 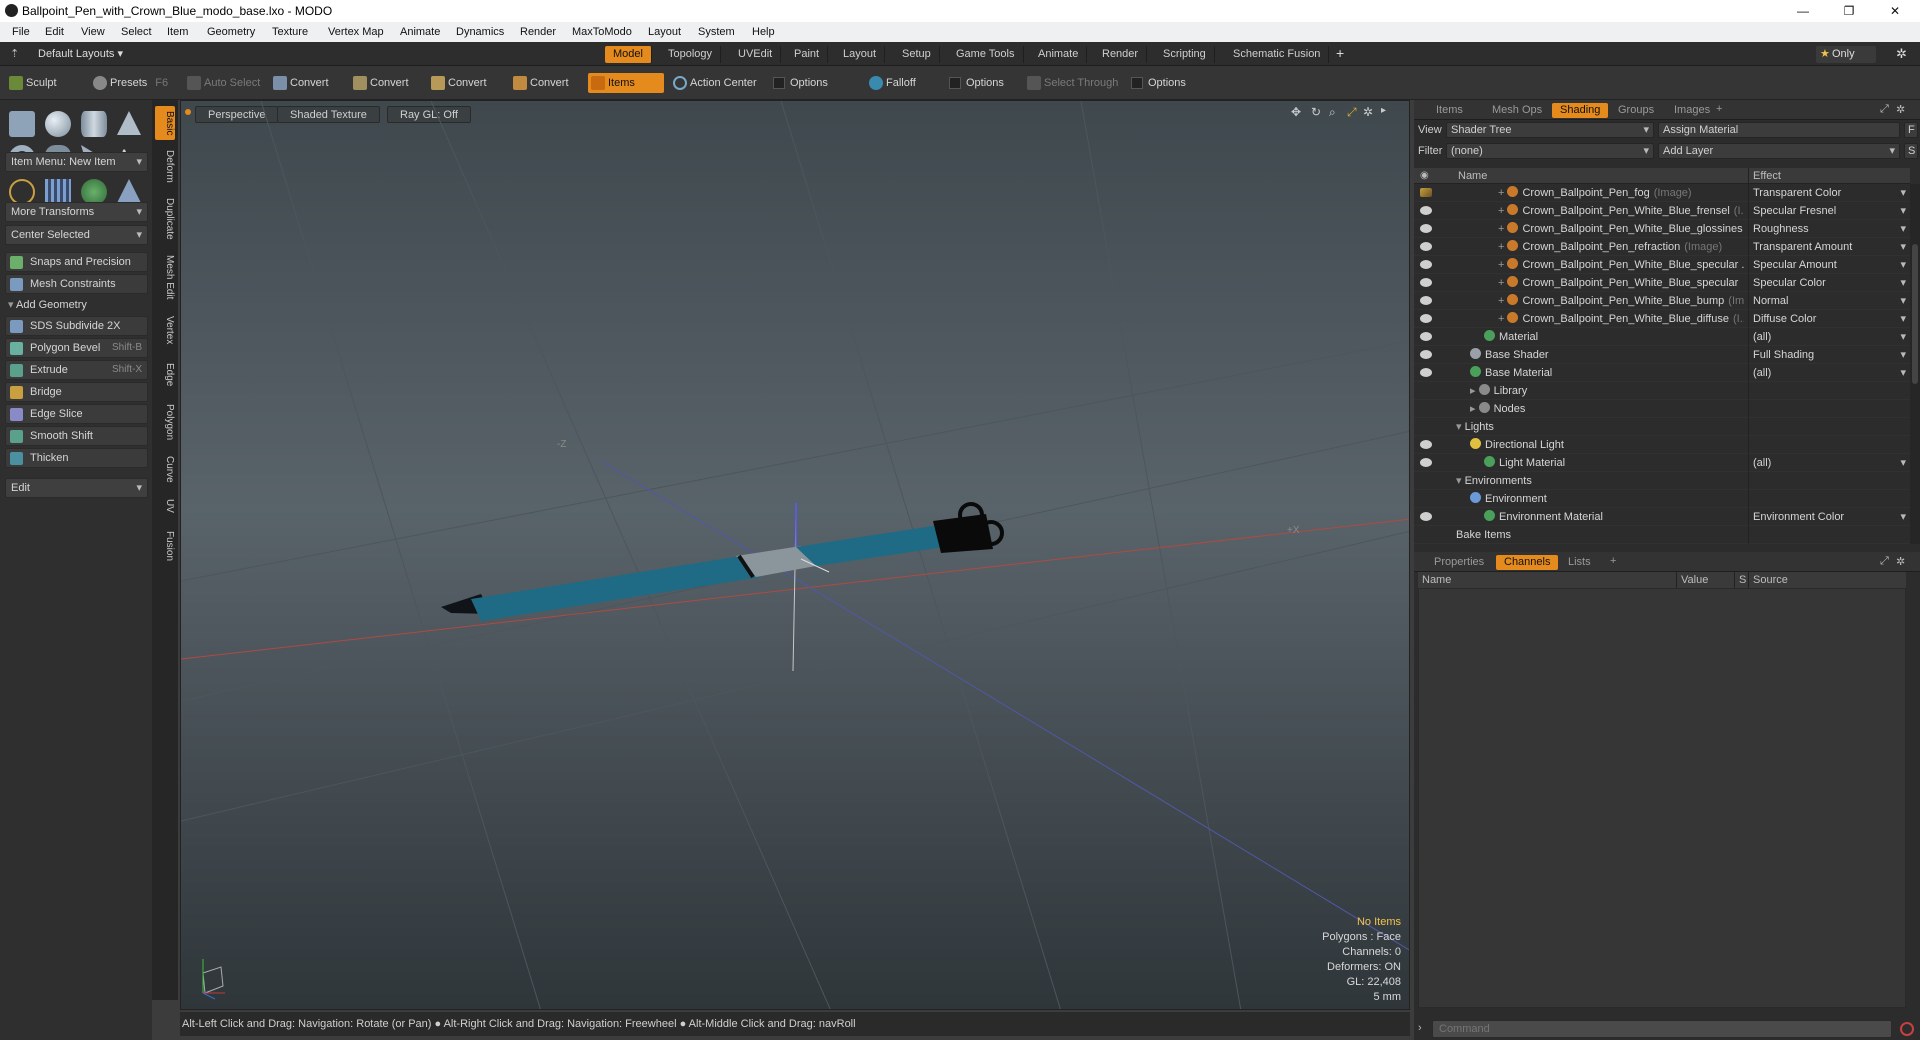 What do you see at coordinates (1692, 110) in the screenshot?
I see `tab-images: Images` at bounding box center [1692, 110].